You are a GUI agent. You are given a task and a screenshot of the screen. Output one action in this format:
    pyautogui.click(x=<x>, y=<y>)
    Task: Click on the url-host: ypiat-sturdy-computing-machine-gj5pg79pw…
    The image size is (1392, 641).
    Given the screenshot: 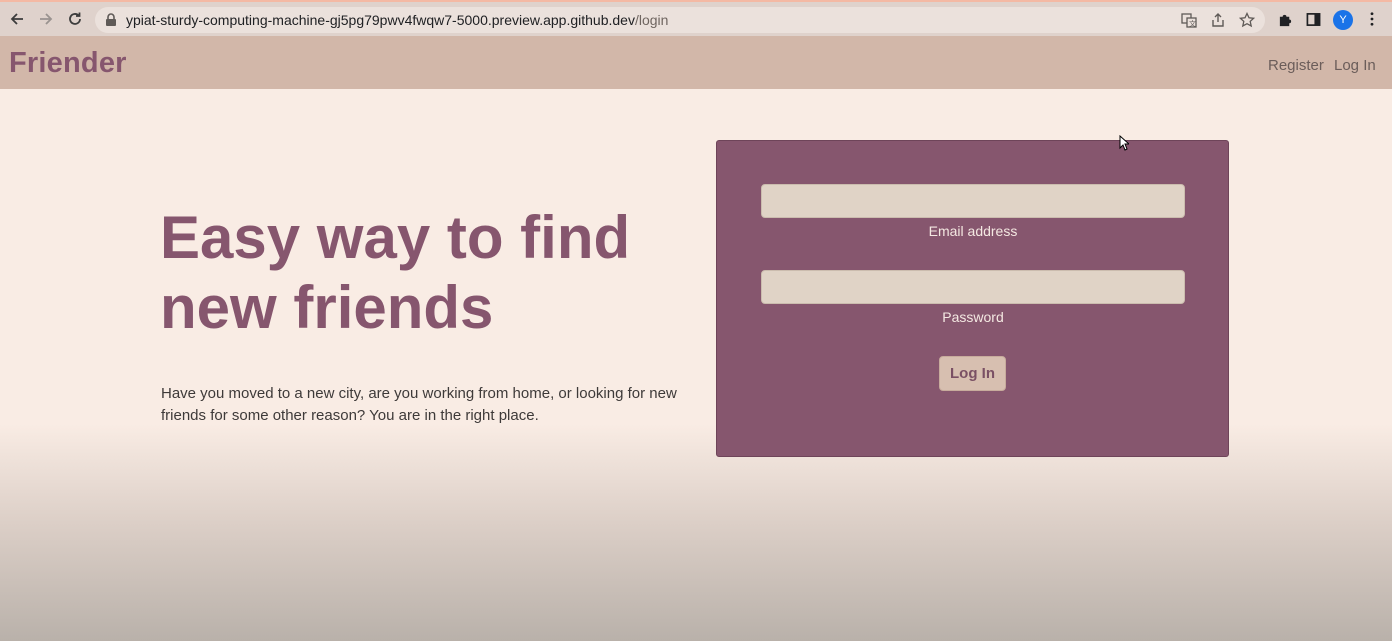 What is the action you would take?
    pyautogui.click(x=380, y=20)
    